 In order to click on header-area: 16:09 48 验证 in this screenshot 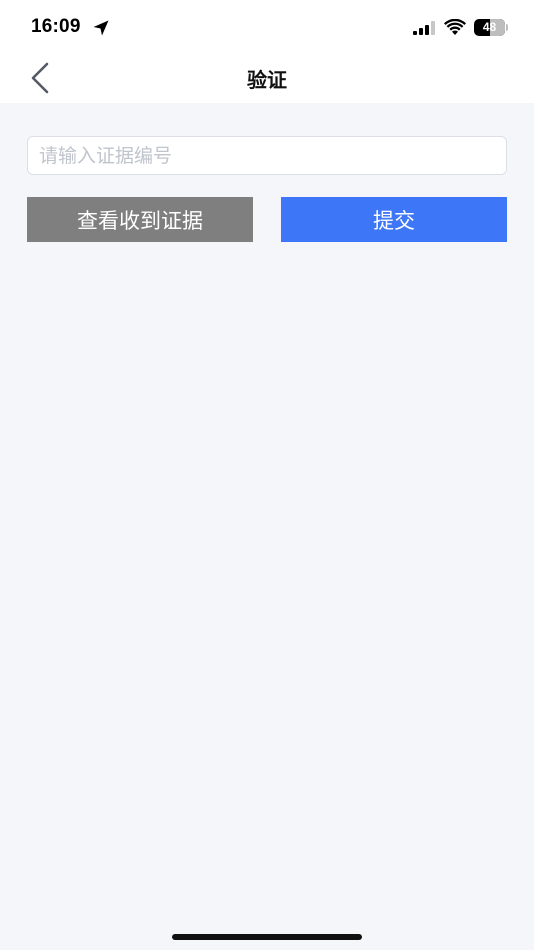, I will do `click(267, 51)`.